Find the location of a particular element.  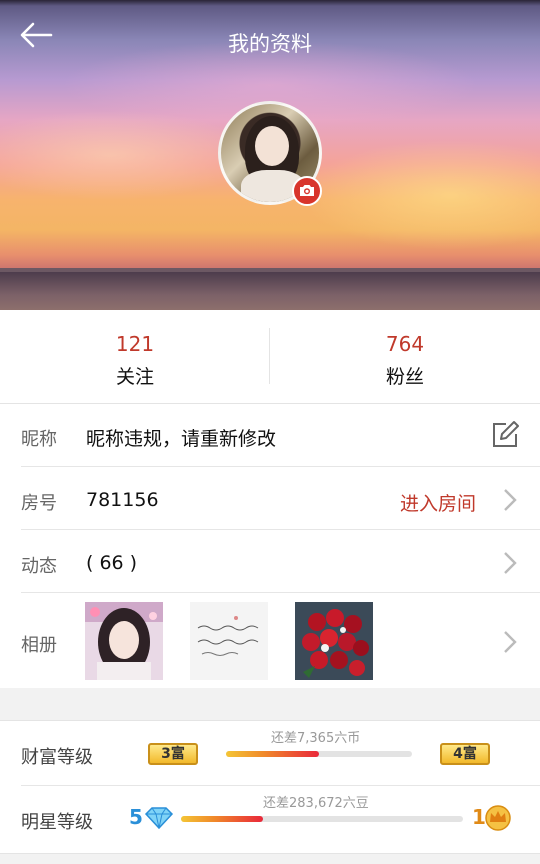

wealth-next-badge: 4富 is located at coordinates (465, 754).